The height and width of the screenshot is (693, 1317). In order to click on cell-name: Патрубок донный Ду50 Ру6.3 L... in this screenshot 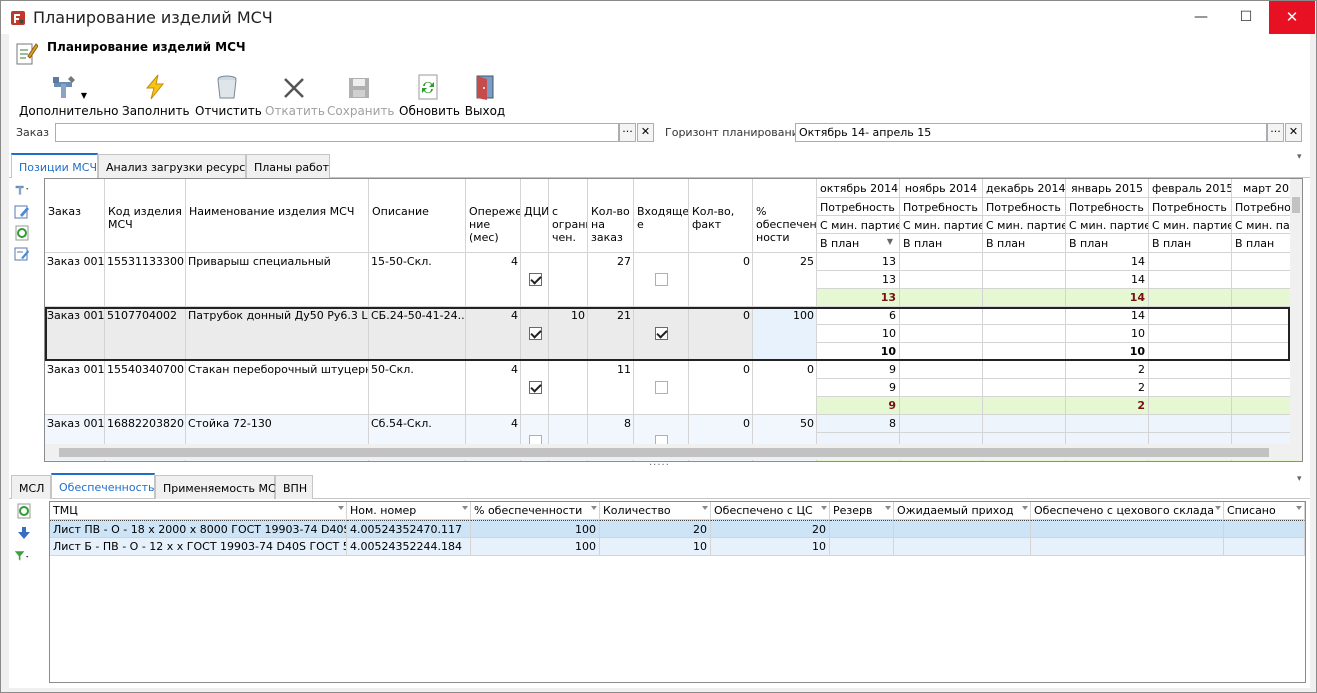, I will do `click(277, 334)`.